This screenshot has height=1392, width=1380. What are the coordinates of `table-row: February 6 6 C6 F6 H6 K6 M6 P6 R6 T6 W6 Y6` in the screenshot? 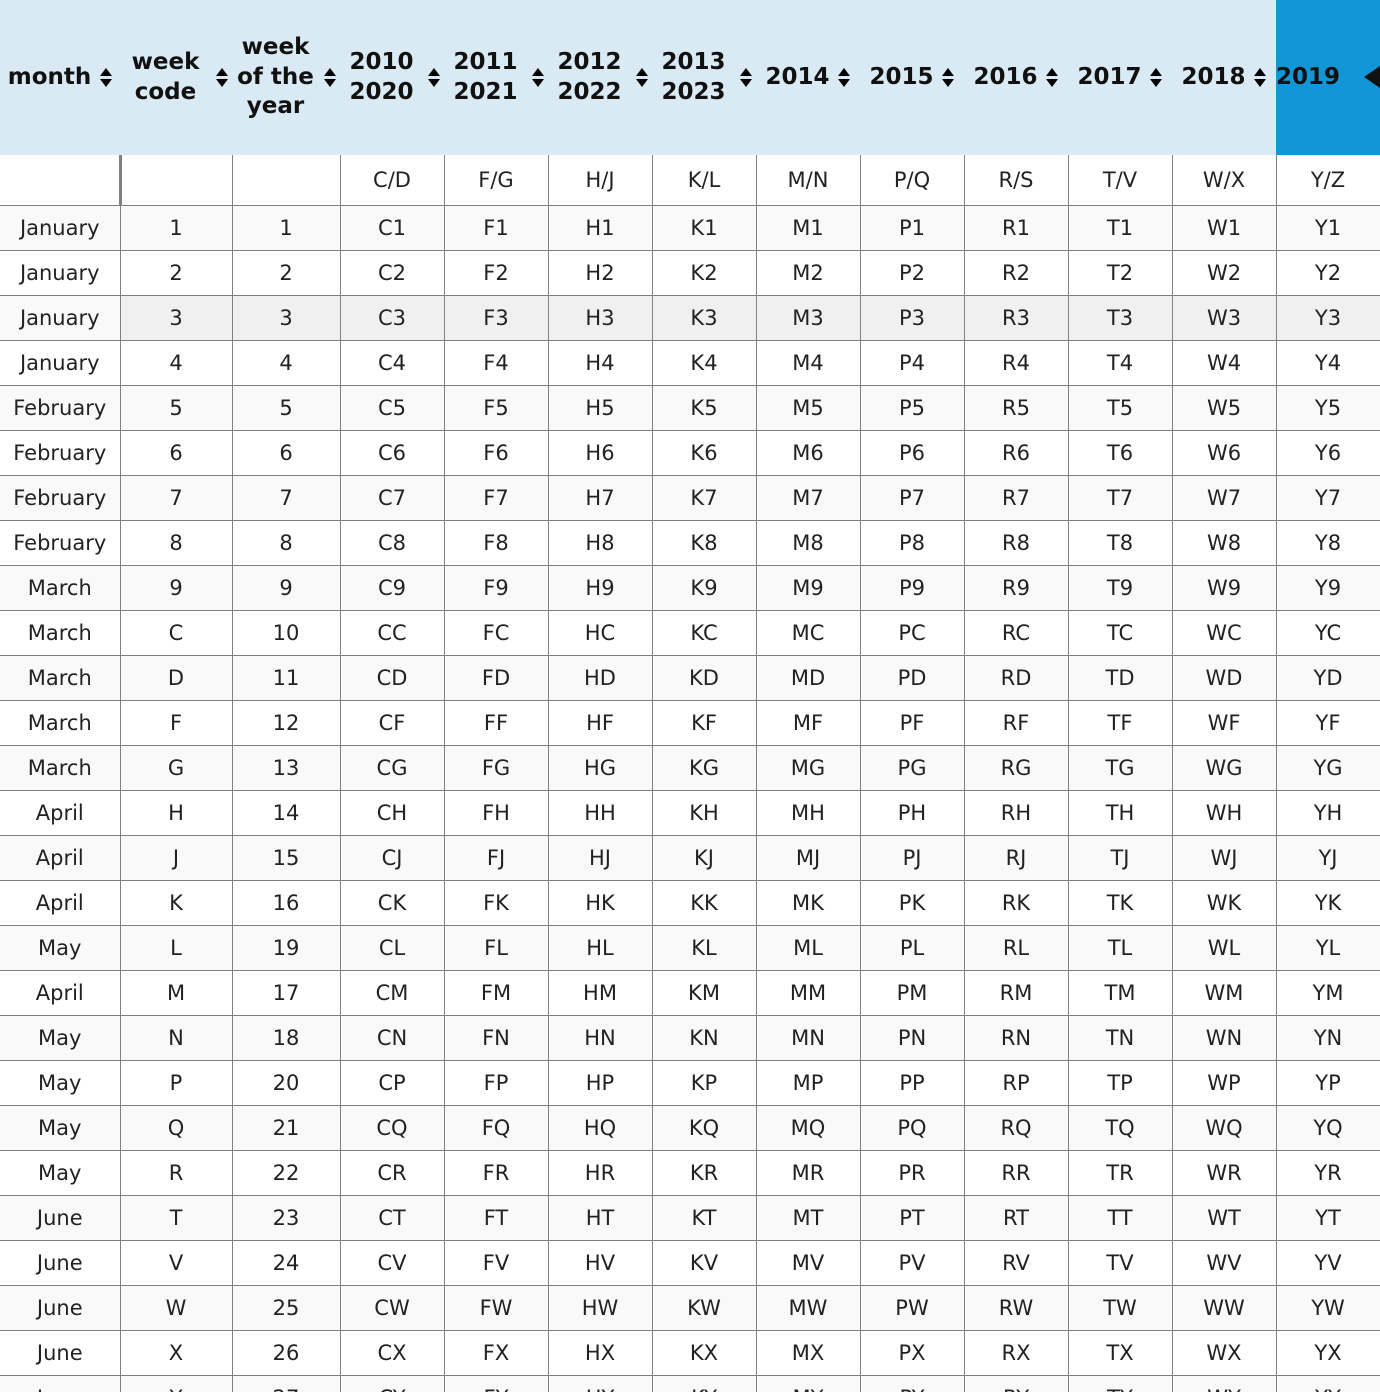 It's located at (690, 453).